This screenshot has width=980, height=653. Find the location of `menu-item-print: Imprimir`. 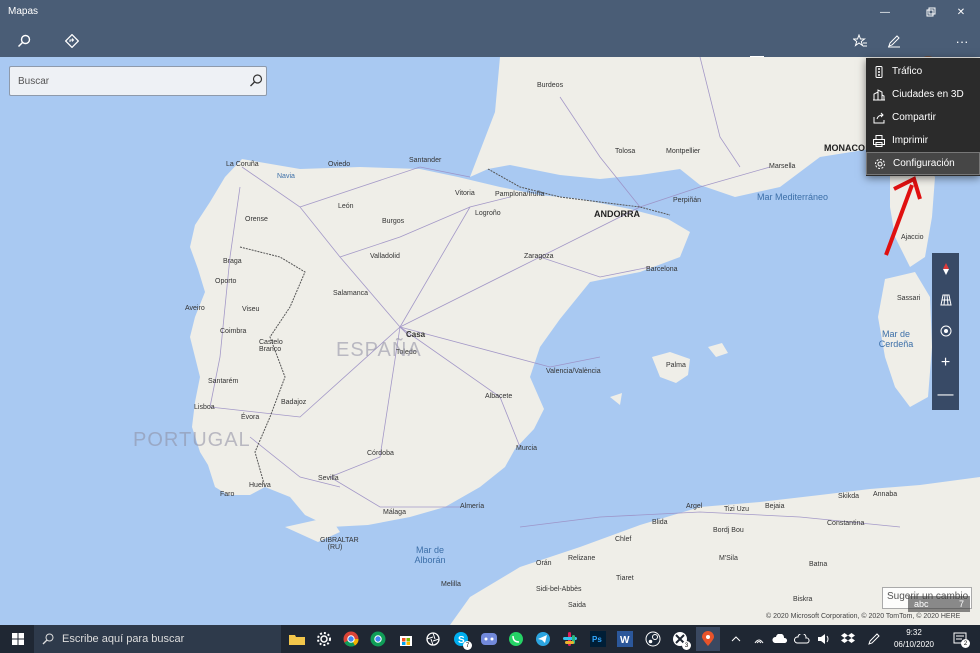

menu-item-print: Imprimir is located at coordinates (923, 140).